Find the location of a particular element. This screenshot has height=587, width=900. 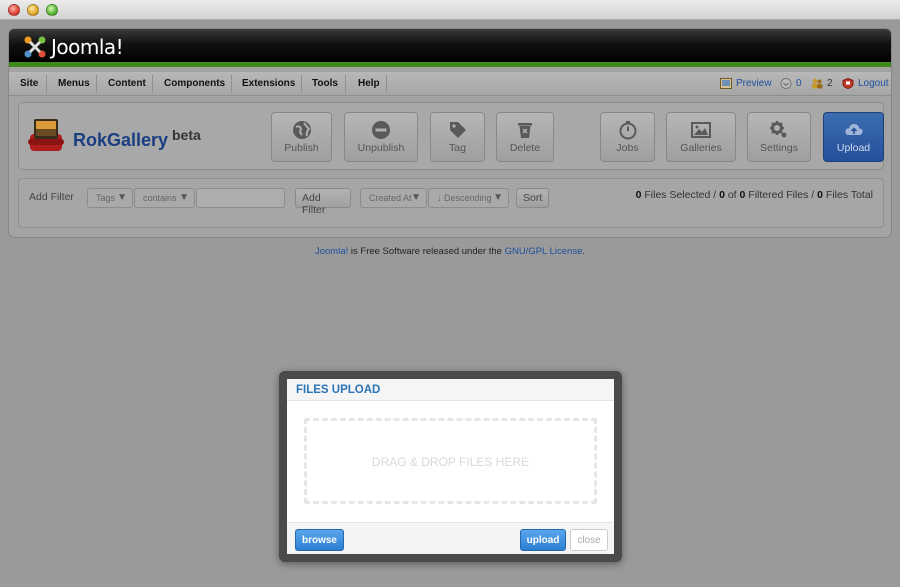

galleries-button: Galleries is located at coordinates (701, 137).